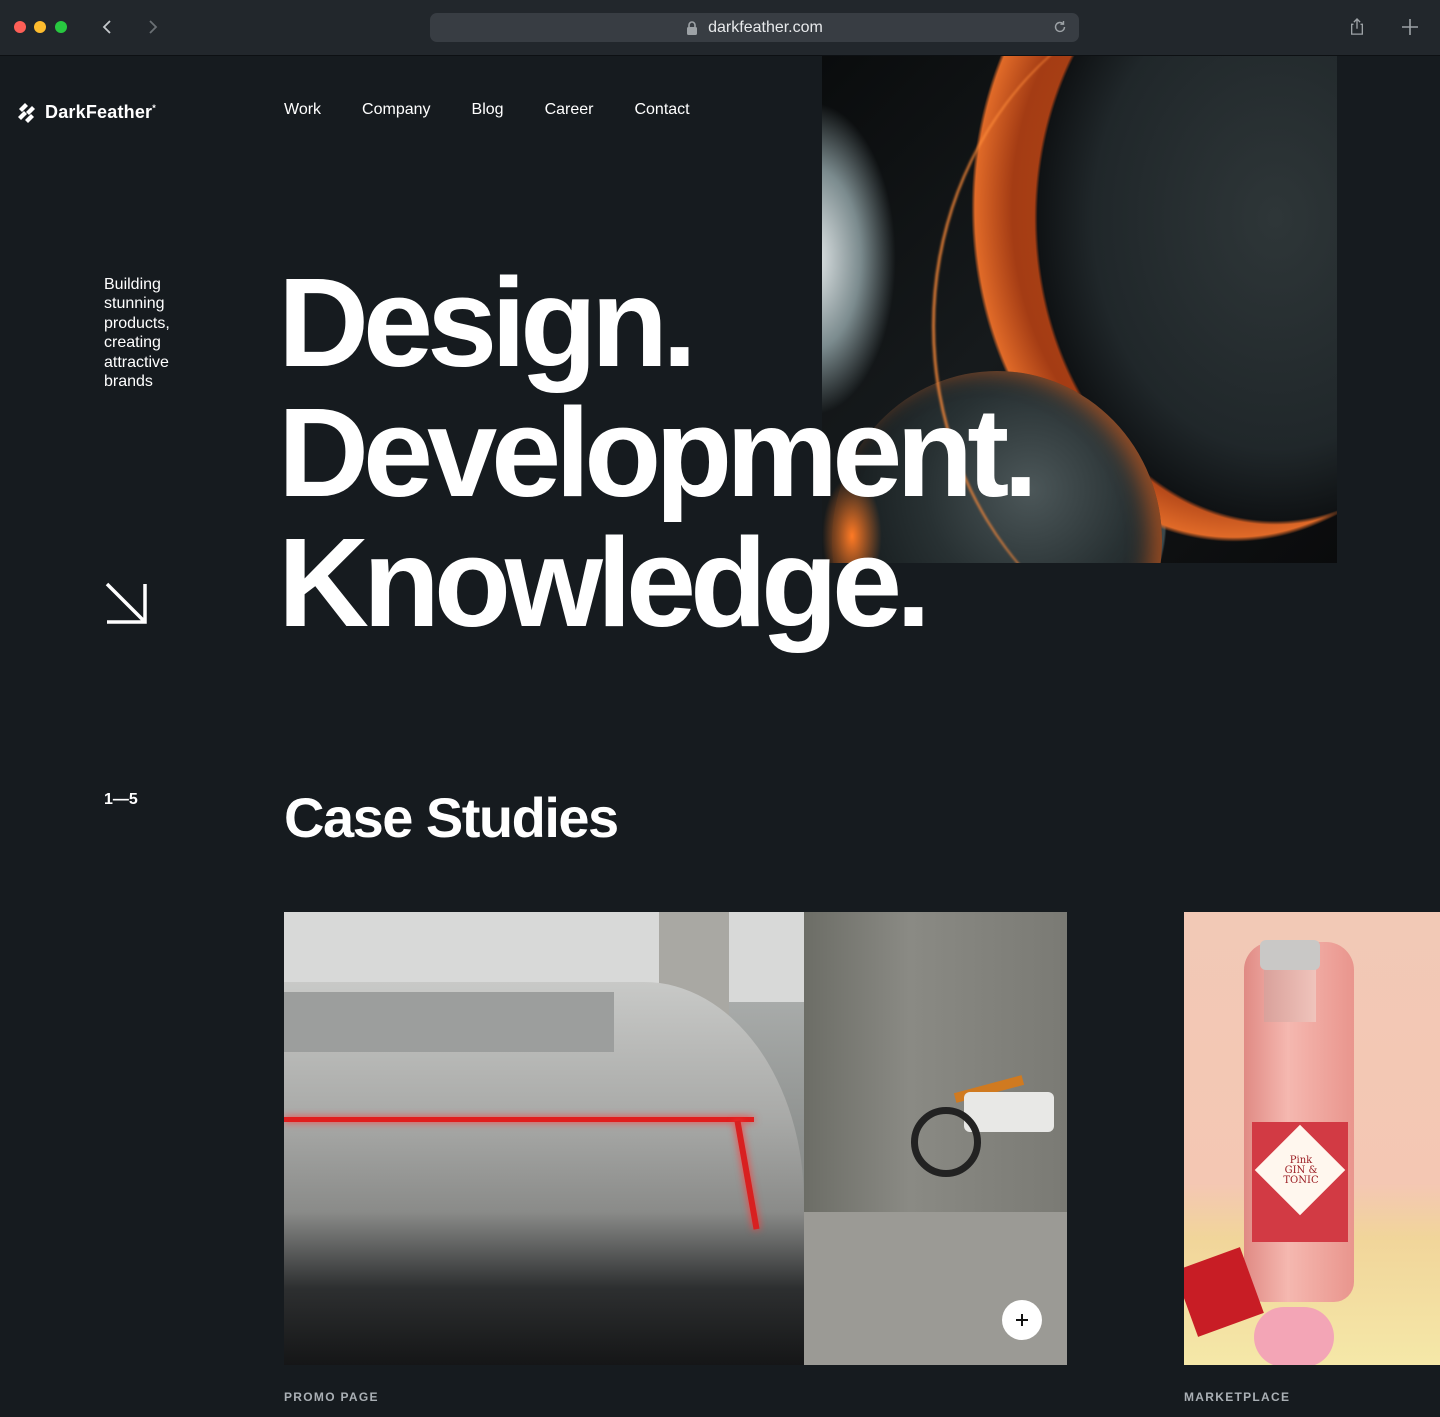  What do you see at coordinates (488, 110) in the screenshot?
I see `nav-blog: Blog` at bounding box center [488, 110].